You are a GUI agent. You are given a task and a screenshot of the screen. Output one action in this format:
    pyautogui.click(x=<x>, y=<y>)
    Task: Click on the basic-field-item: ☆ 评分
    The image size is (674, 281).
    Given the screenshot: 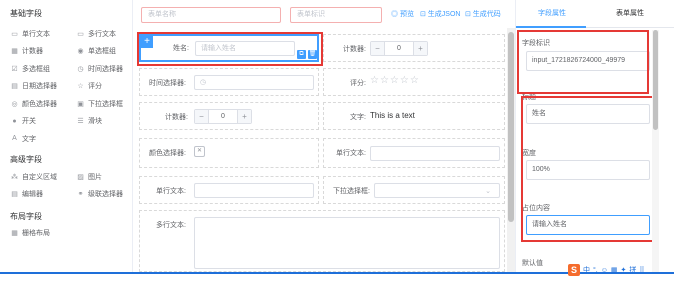 What is the action you would take?
    pyautogui.click(x=104, y=86)
    